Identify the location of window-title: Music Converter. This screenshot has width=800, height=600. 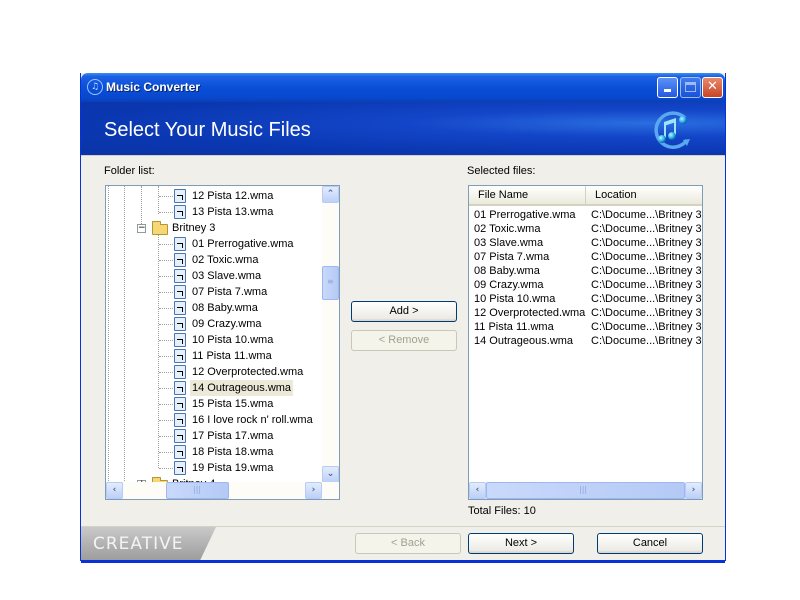
(153, 87).